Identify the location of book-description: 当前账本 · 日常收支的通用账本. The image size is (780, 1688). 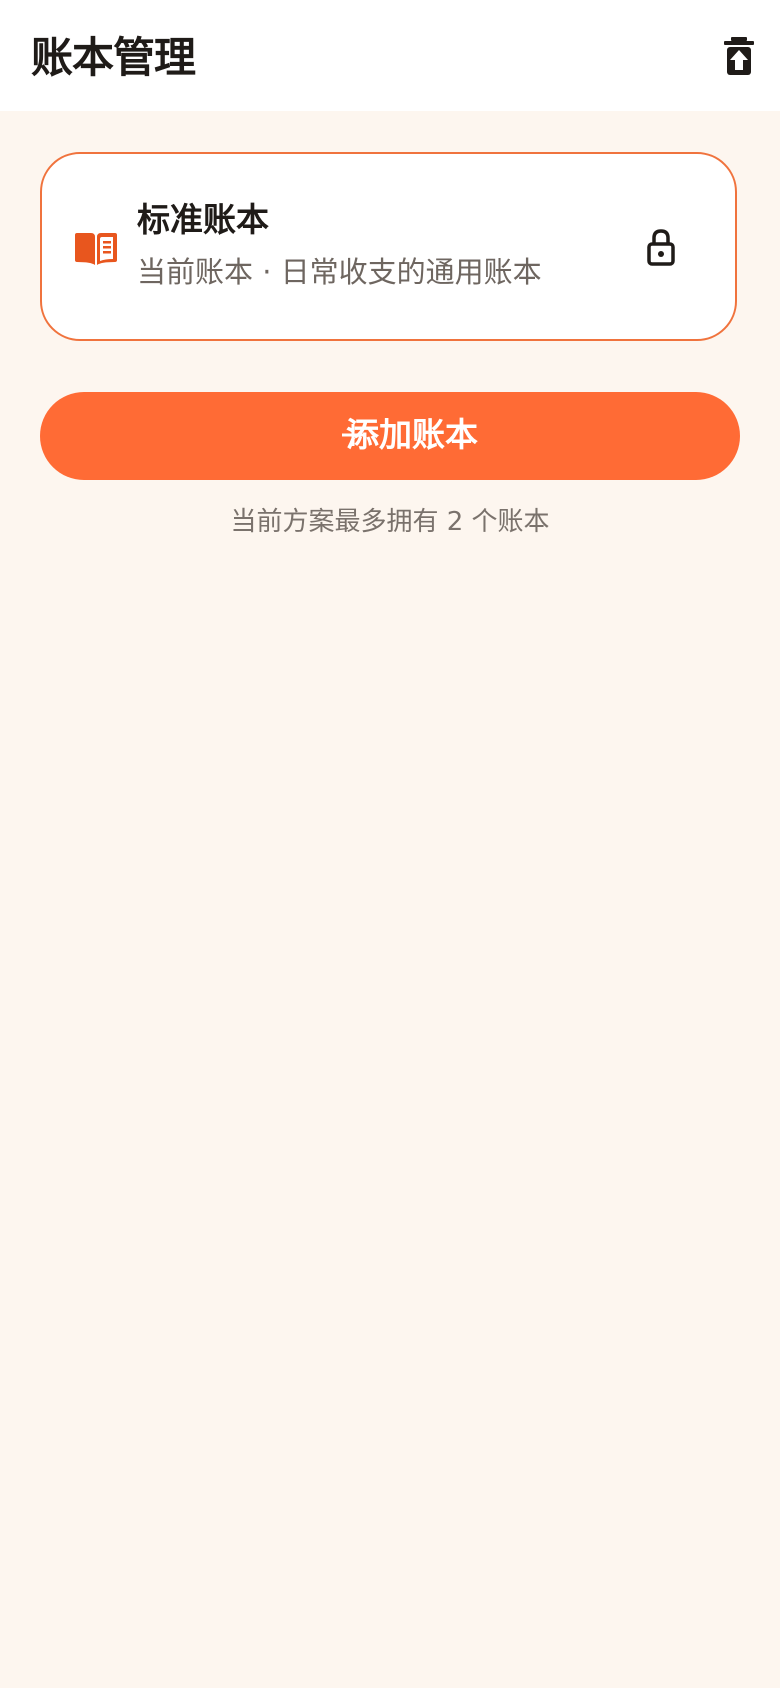
(339, 272).